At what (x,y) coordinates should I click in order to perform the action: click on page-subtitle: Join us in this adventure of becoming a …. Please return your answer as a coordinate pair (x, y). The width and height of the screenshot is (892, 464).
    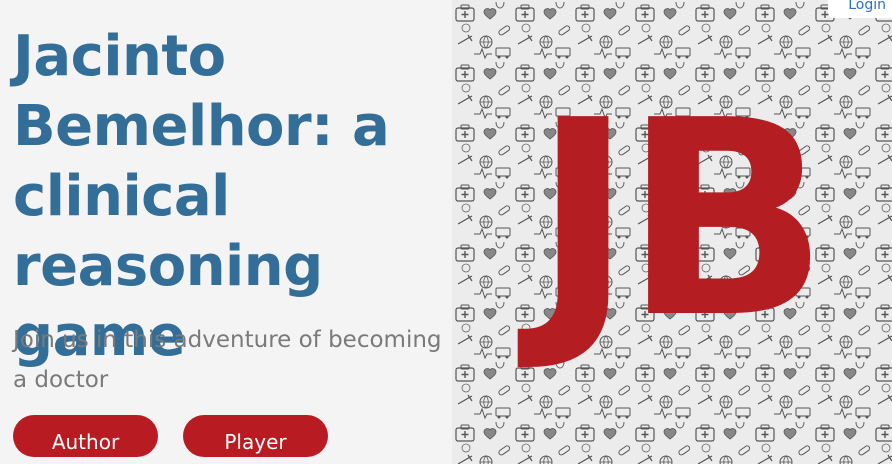
    Looking at the image, I should click on (227, 360).